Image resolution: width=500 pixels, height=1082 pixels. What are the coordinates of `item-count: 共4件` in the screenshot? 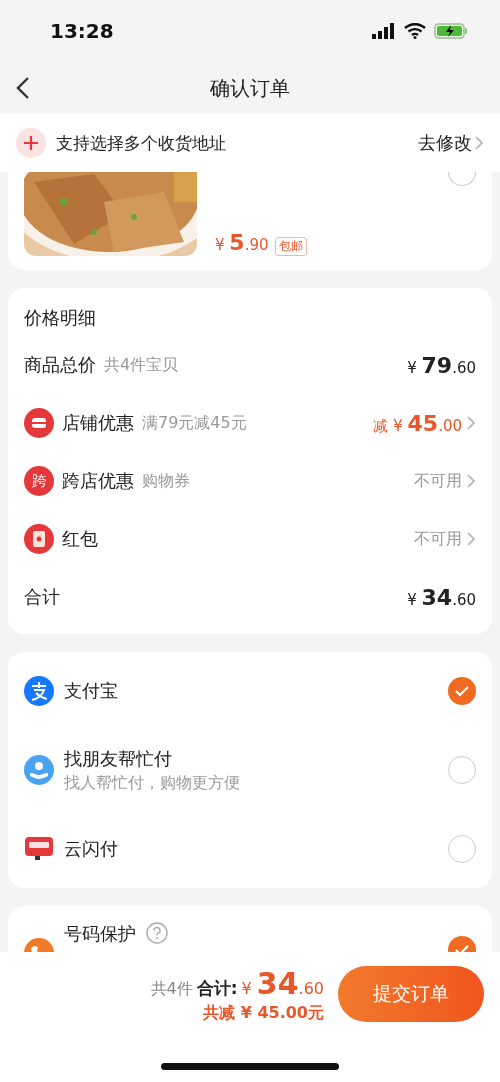 It's located at (171, 989).